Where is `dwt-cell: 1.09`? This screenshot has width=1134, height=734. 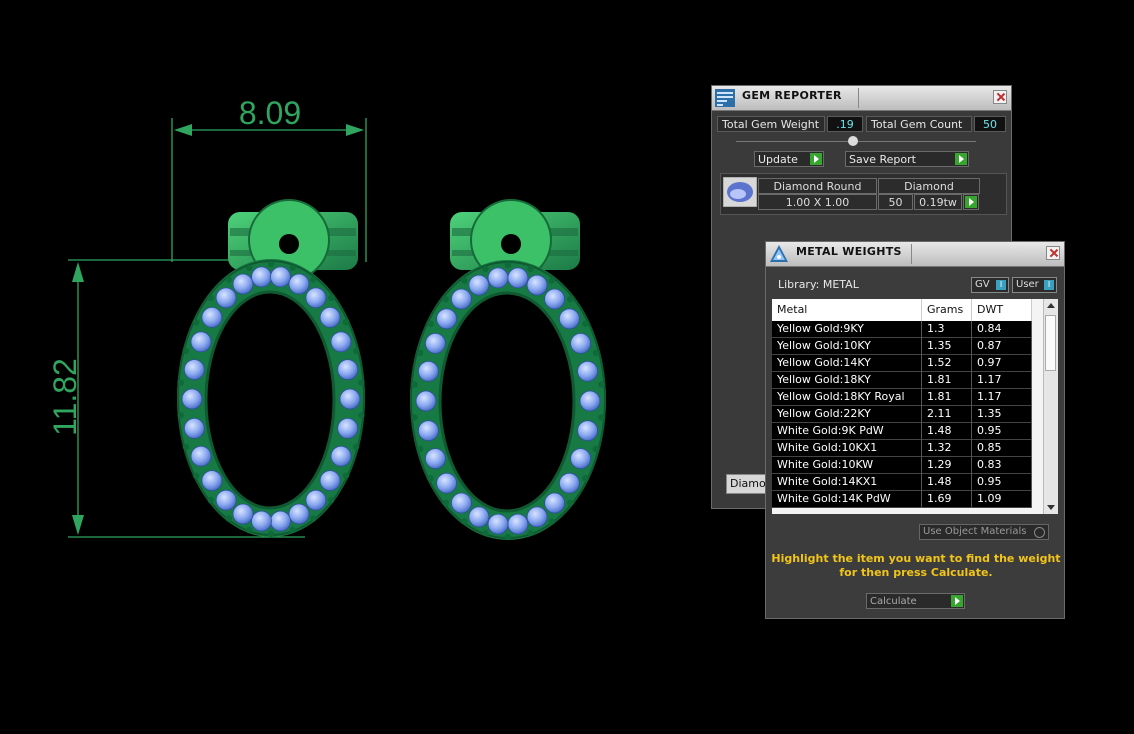
dwt-cell: 1.09 is located at coordinates (1002, 499).